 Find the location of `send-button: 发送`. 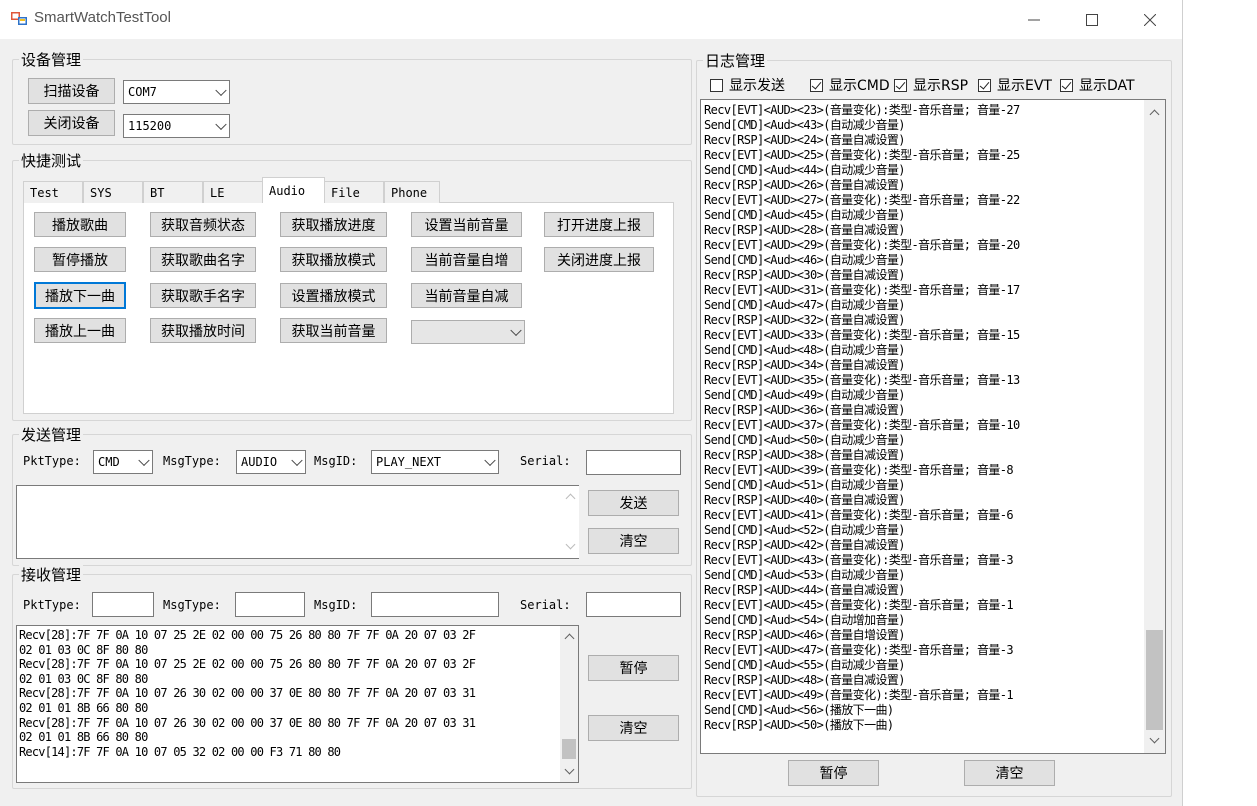

send-button: 发送 is located at coordinates (633, 503).